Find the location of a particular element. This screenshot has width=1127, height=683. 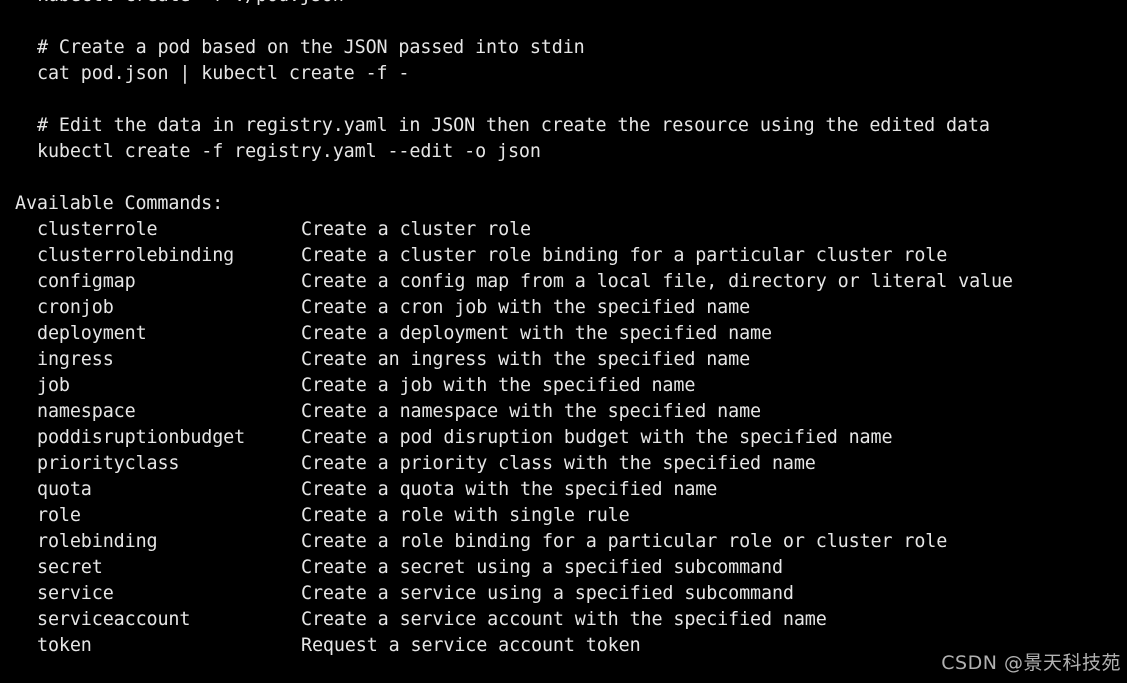

command-name: configmap is located at coordinates (86, 281).